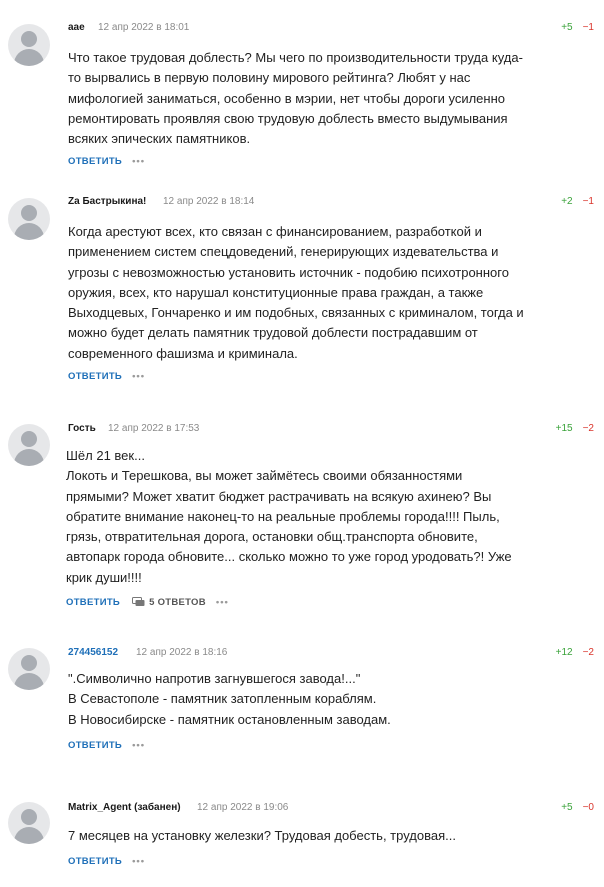 Image resolution: width=604 pixels, height=887 pixels. I want to click on comment-author: Za Бастрыкина!, so click(107, 201).